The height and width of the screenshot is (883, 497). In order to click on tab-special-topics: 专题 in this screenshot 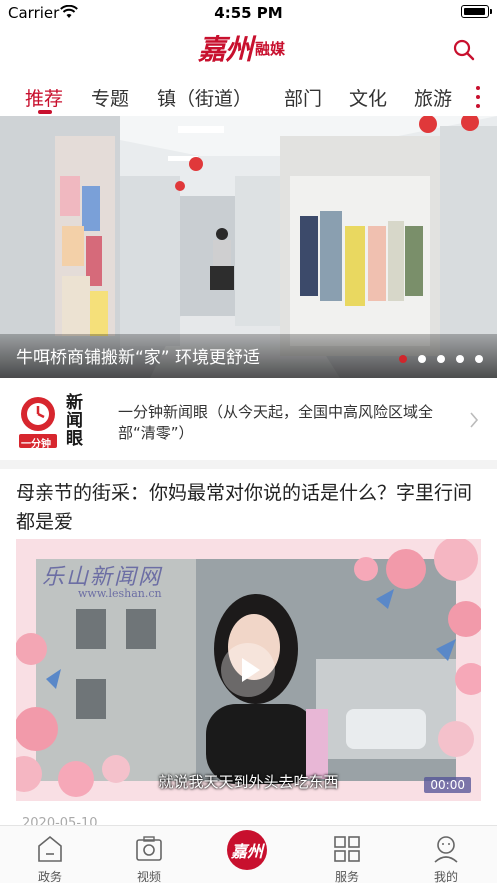, I will do `click(110, 97)`.